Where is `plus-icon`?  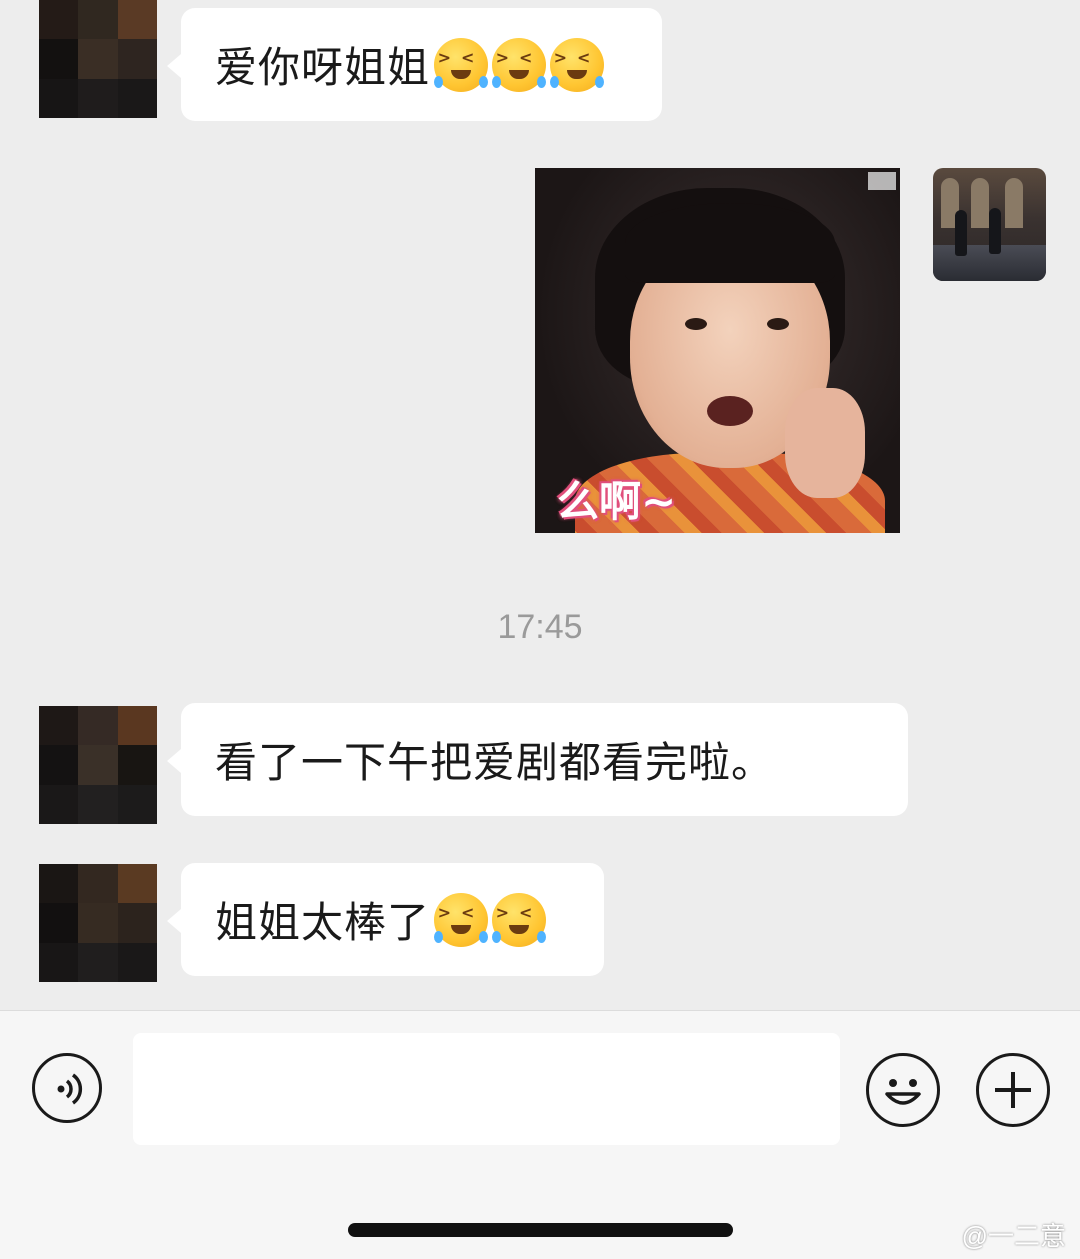
plus-icon is located at coordinates (1013, 1090).